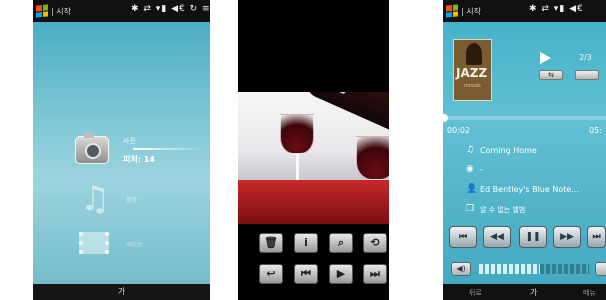 The height and width of the screenshot is (300, 606). Describe the element at coordinates (533, 237) in the screenshot. I see `pause-button: ❚❚` at that location.